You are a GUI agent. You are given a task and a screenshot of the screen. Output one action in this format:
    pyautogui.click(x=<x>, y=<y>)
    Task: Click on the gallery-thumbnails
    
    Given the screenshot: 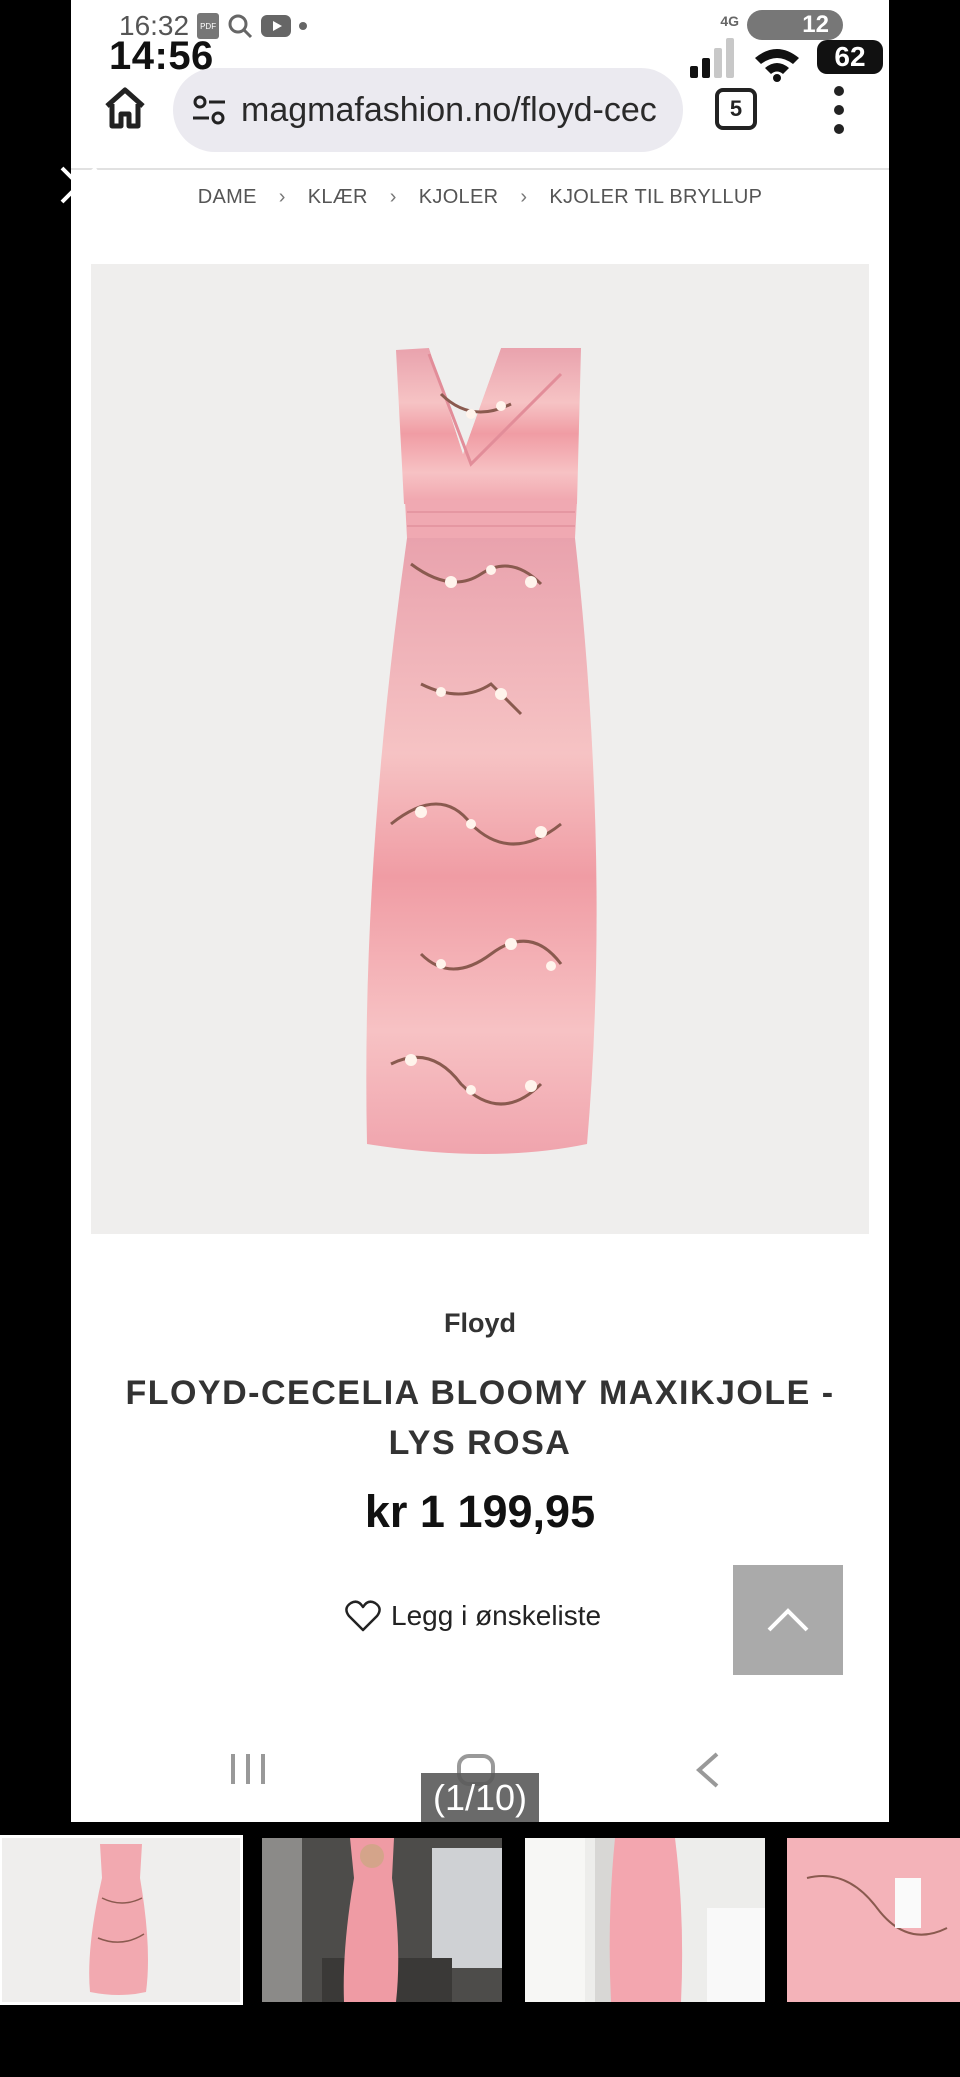 What is the action you would take?
    pyautogui.click(x=480, y=1920)
    